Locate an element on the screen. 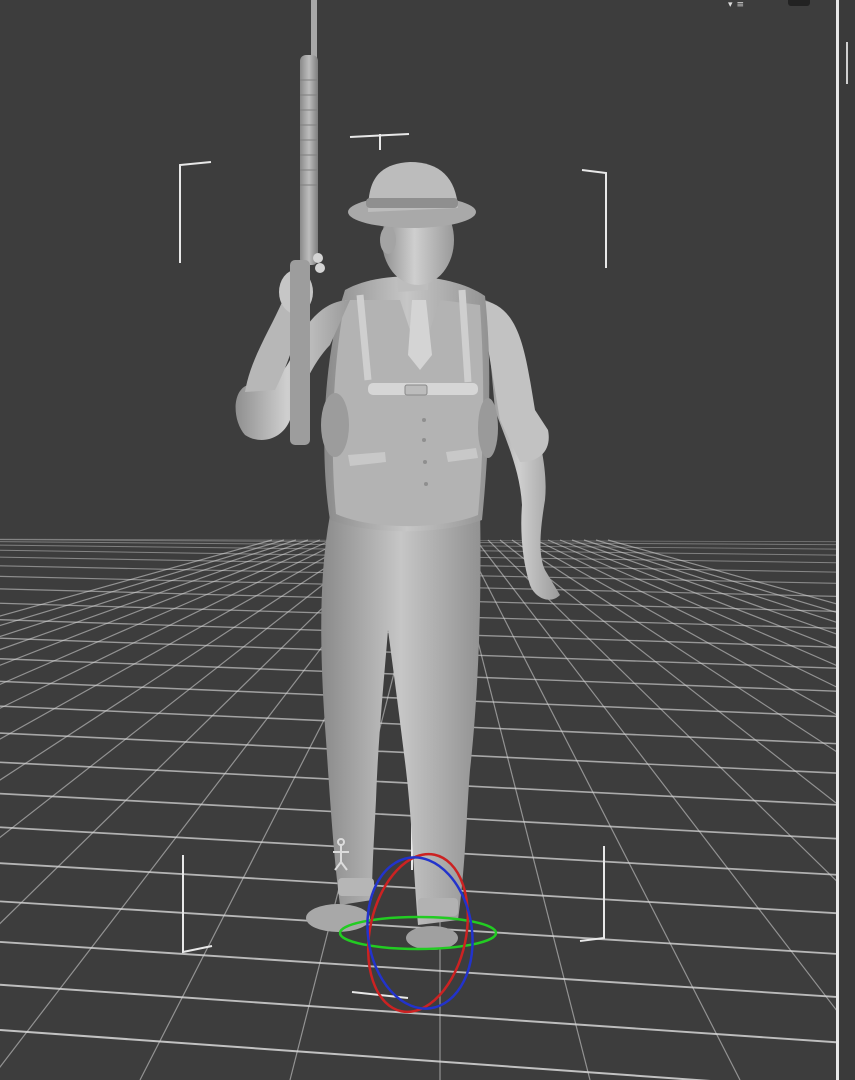 The height and width of the screenshot is (1080, 855). vest is located at coordinates (408, 413).